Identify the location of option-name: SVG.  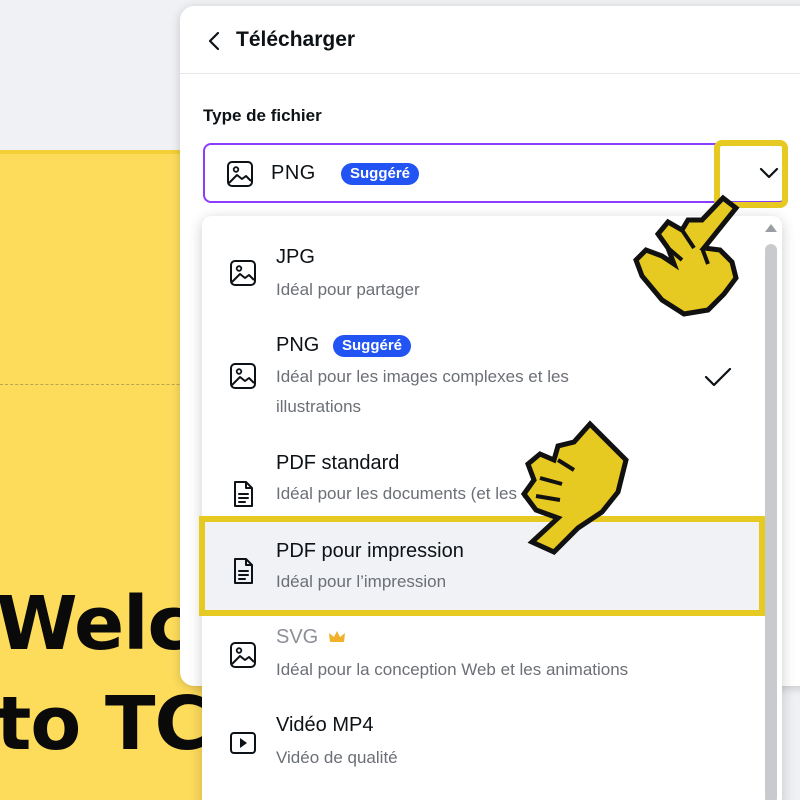
(297, 637).